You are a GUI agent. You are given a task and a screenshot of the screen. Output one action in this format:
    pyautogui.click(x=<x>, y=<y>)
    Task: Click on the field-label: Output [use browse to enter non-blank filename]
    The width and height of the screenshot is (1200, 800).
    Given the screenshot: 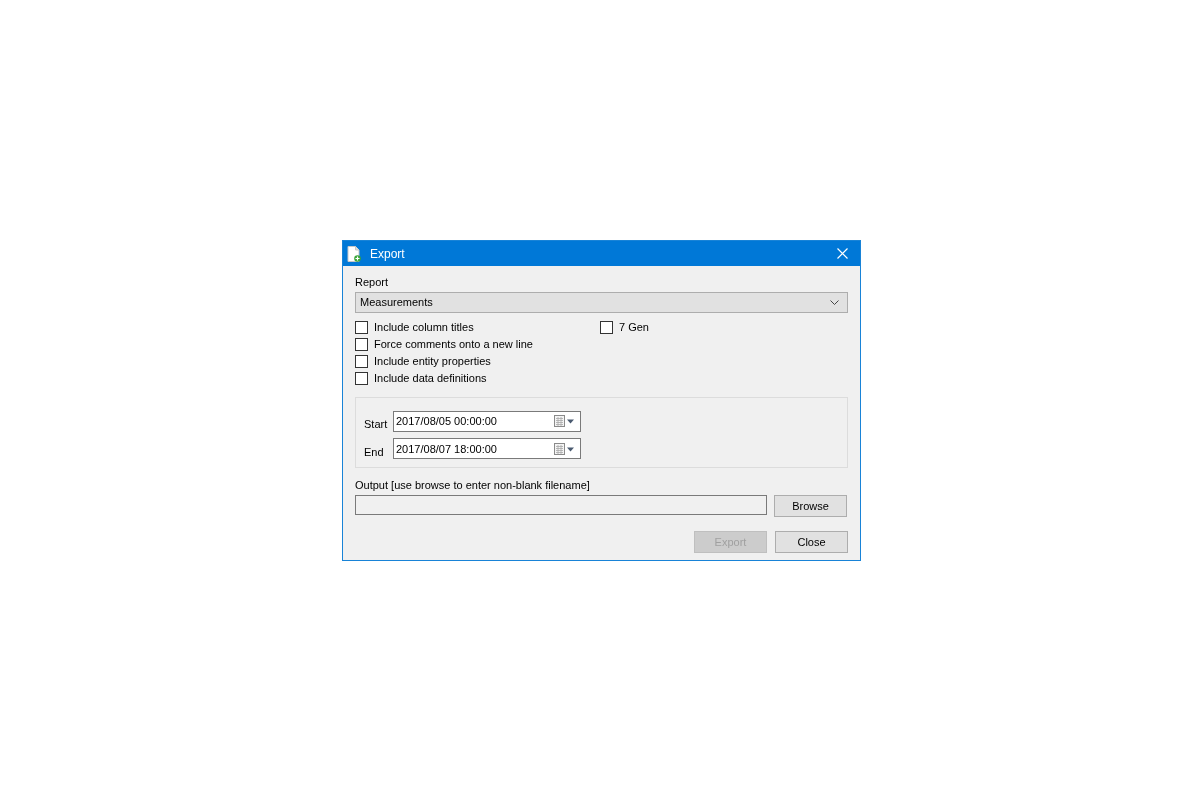 What is the action you would take?
    pyautogui.click(x=472, y=485)
    